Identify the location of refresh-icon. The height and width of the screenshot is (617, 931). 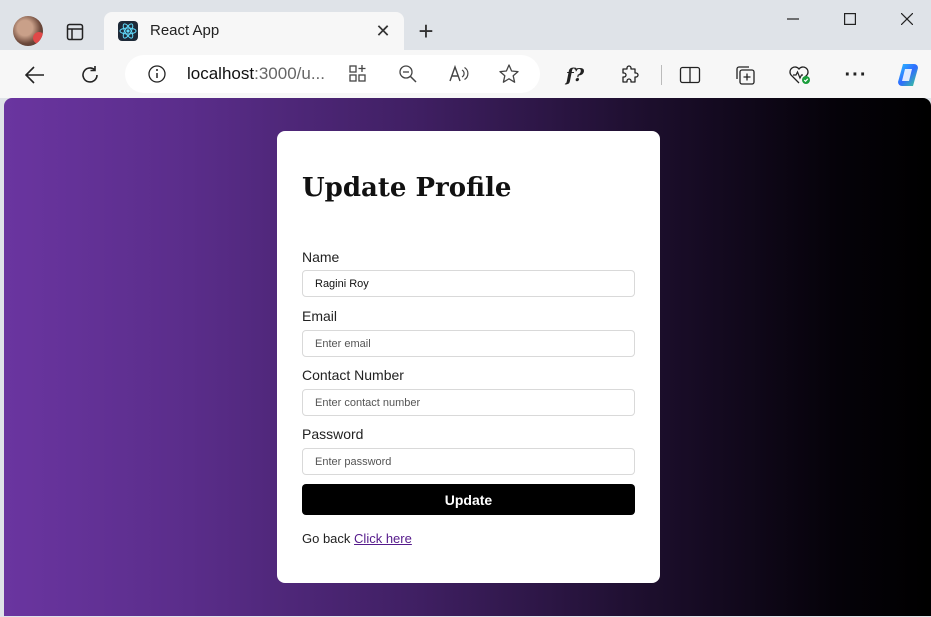
(90, 75).